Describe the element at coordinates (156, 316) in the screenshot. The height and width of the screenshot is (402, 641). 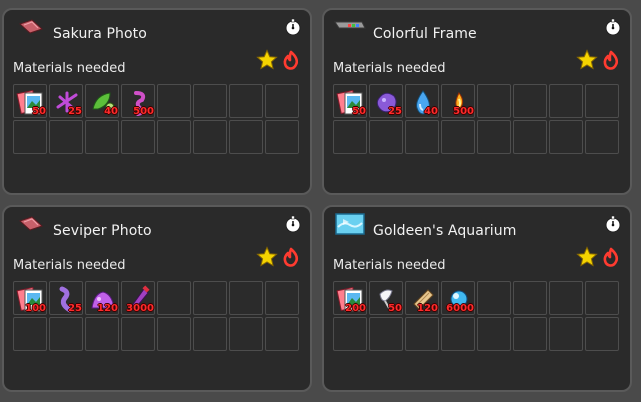
I see `materials-grid: 100 25 120 3000` at that location.